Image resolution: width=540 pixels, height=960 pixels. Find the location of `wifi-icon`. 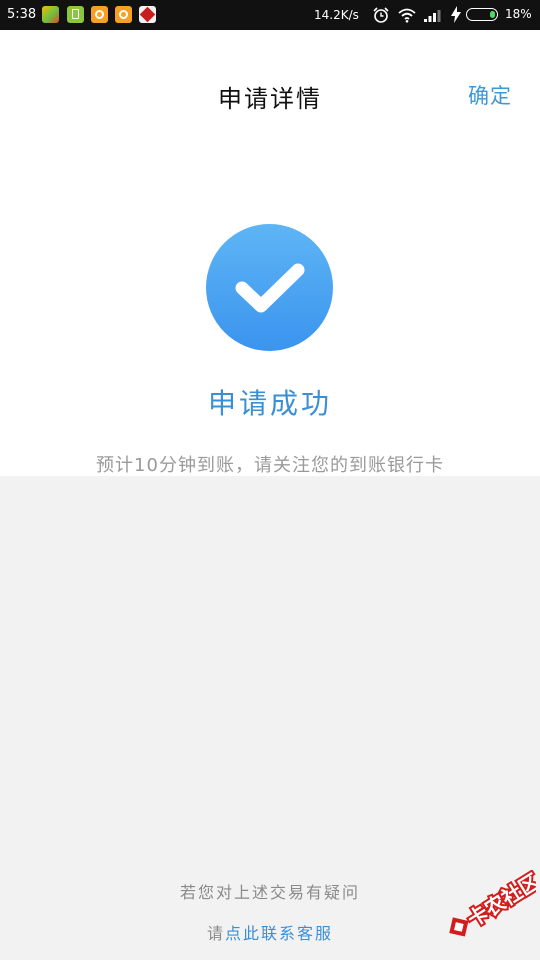

wifi-icon is located at coordinates (407, 15).